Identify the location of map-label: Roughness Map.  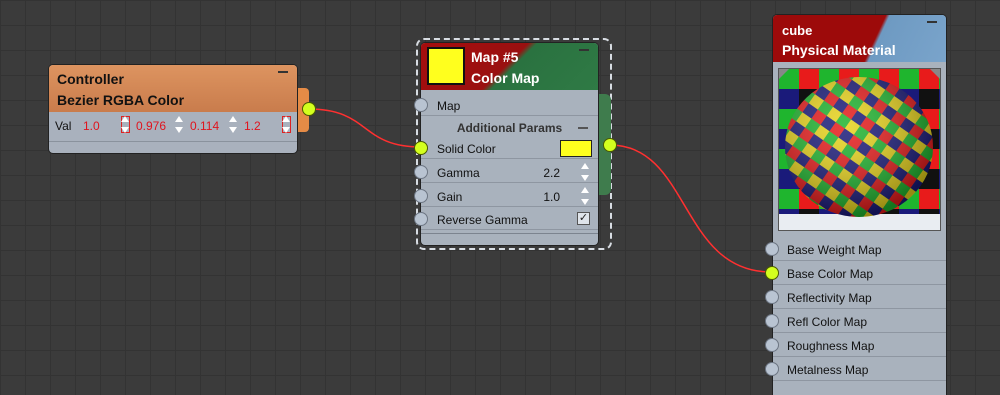
(831, 346).